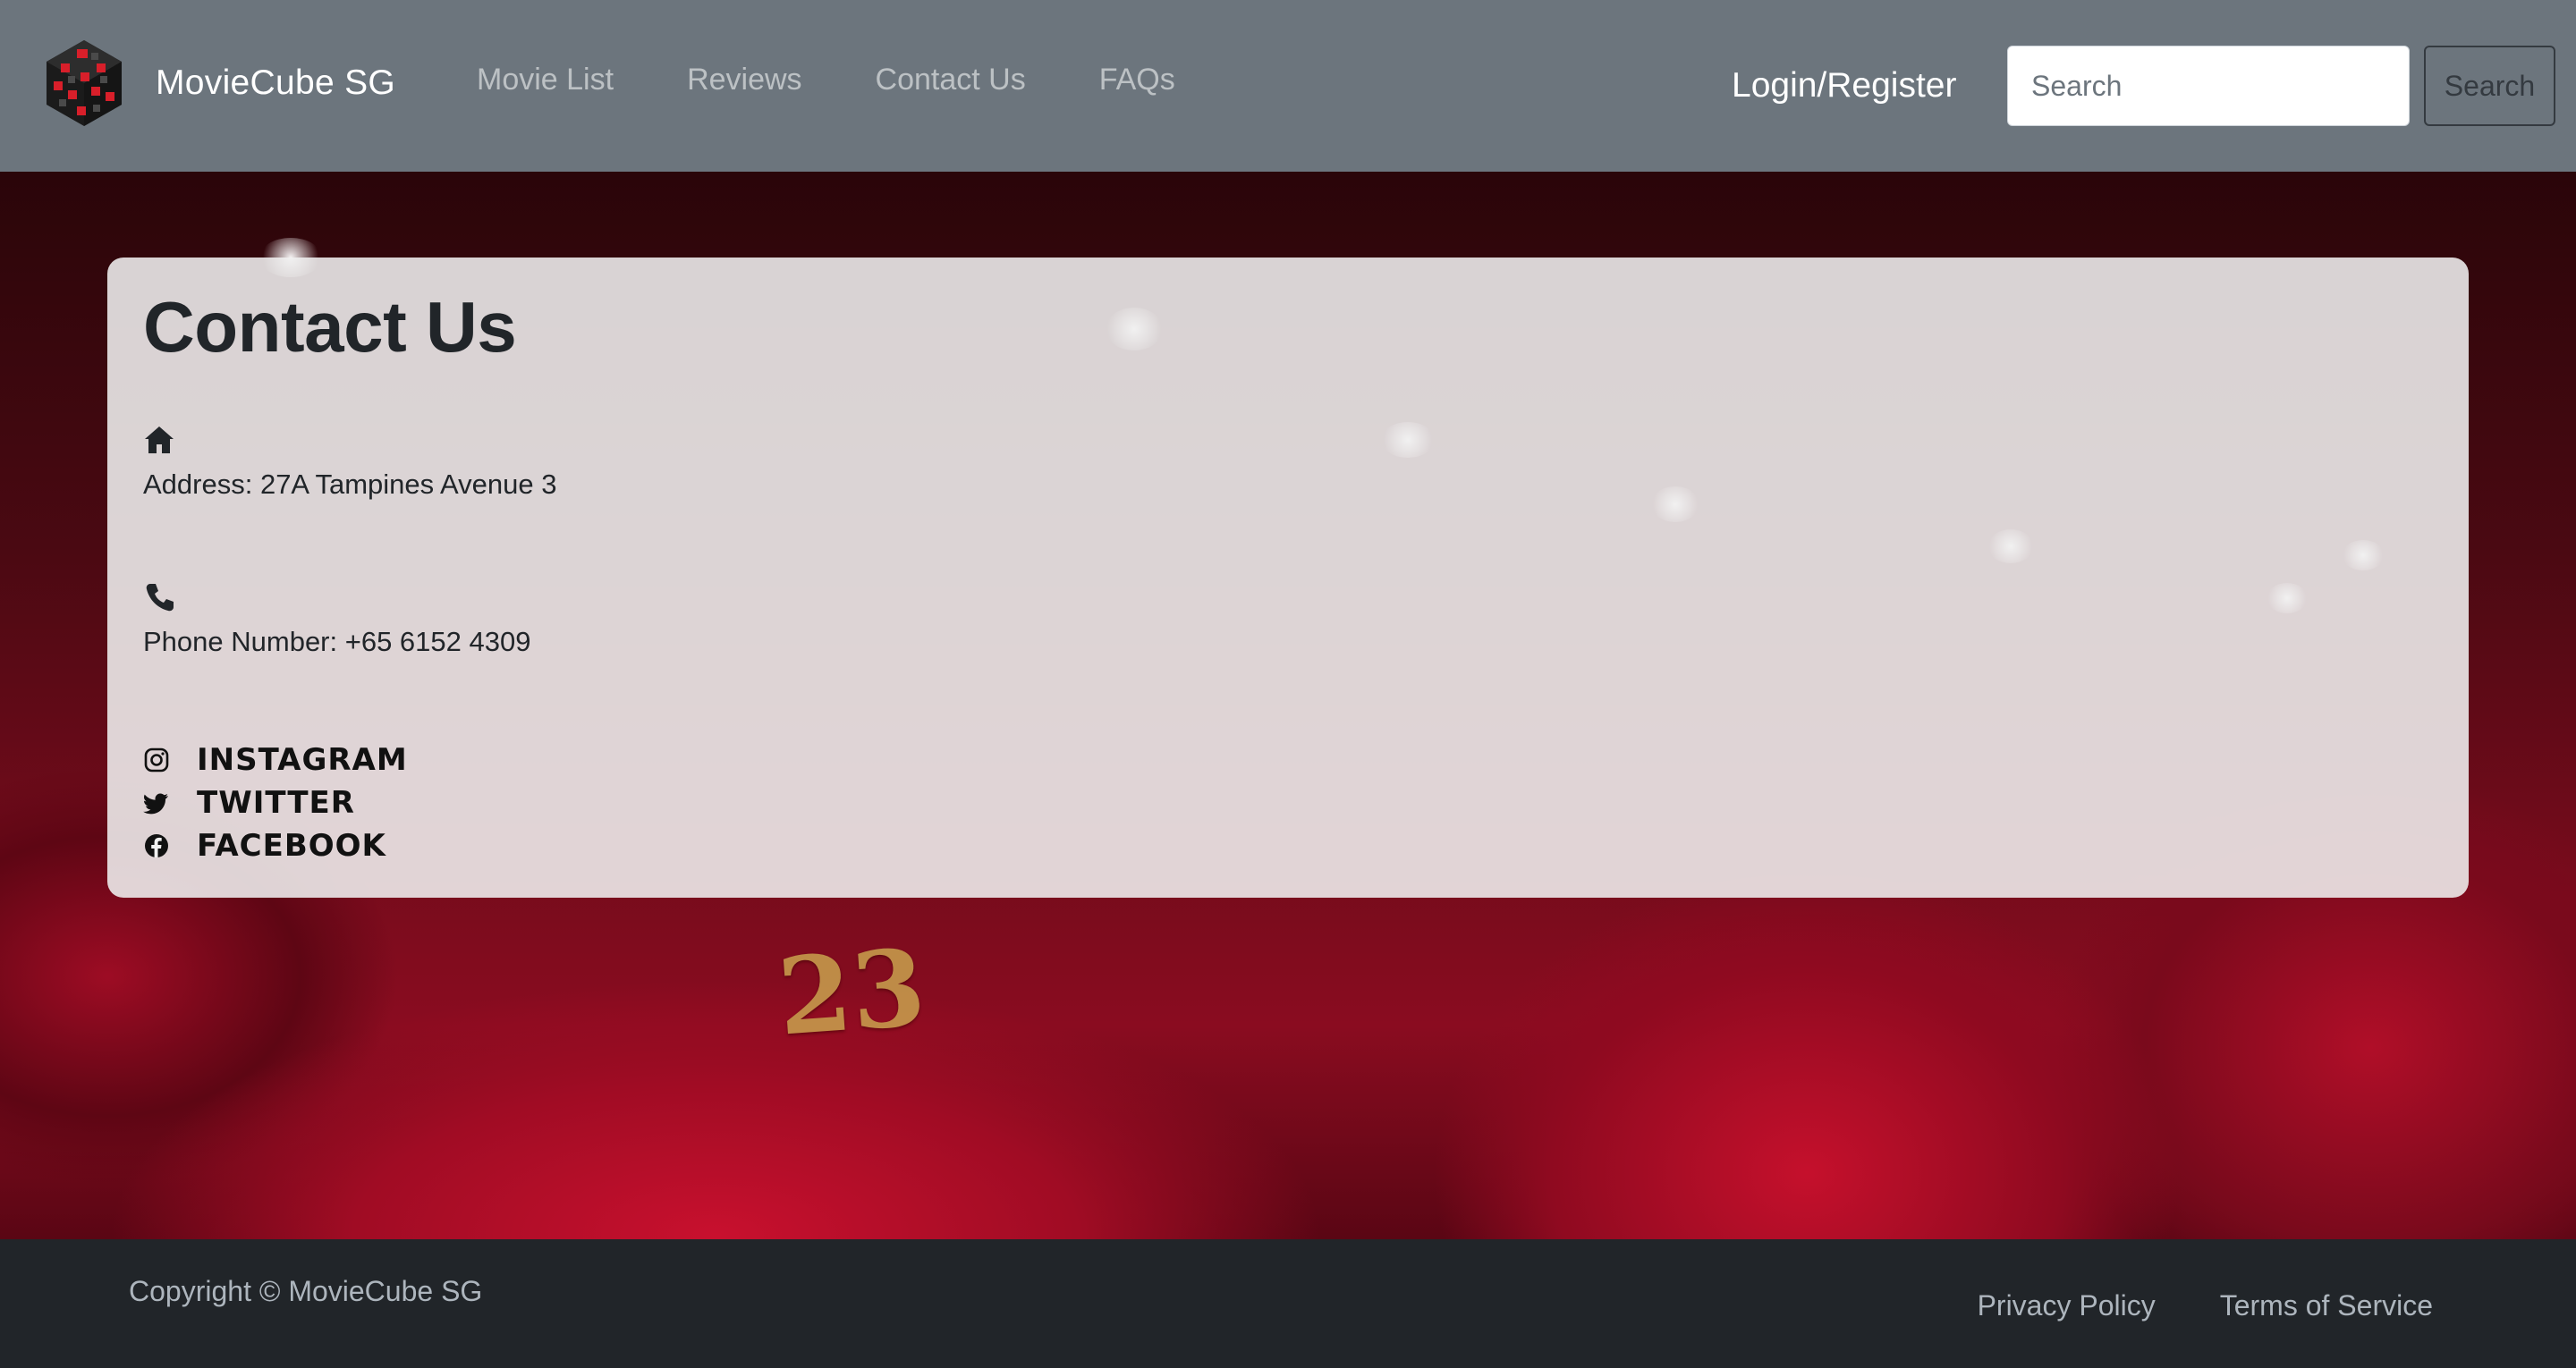 This screenshot has width=2576, height=1368. What do you see at coordinates (302, 760) in the screenshot?
I see `social-label: INSTAGRAM` at bounding box center [302, 760].